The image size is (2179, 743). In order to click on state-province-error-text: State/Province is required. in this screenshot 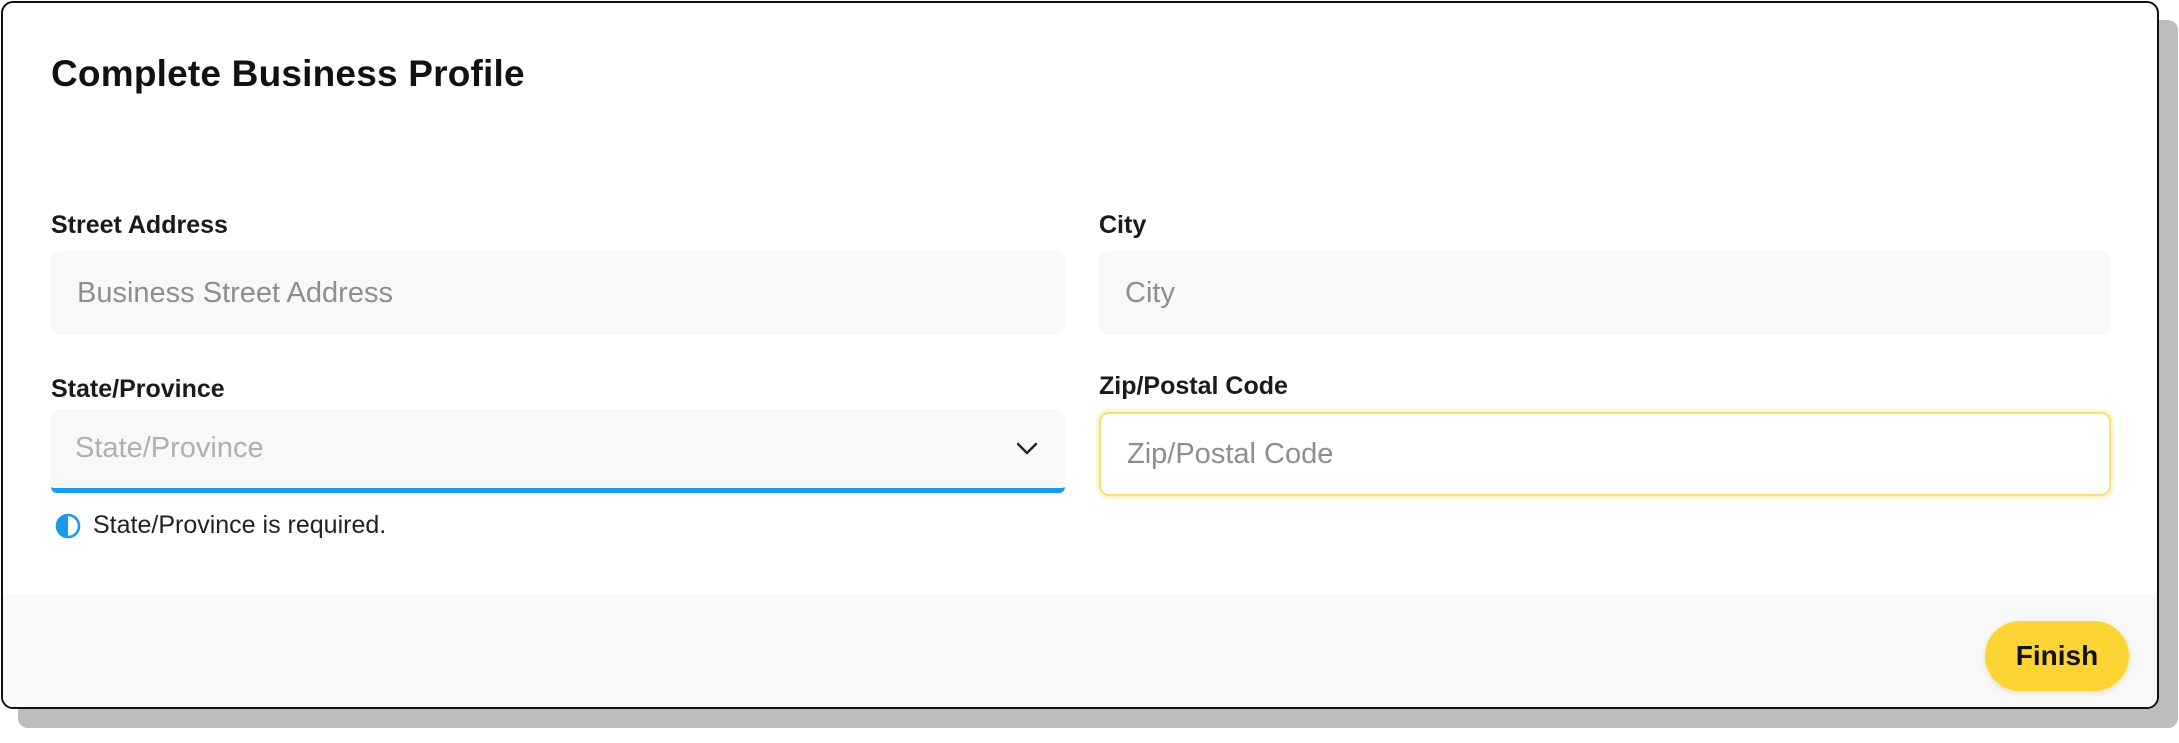, I will do `click(240, 525)`.